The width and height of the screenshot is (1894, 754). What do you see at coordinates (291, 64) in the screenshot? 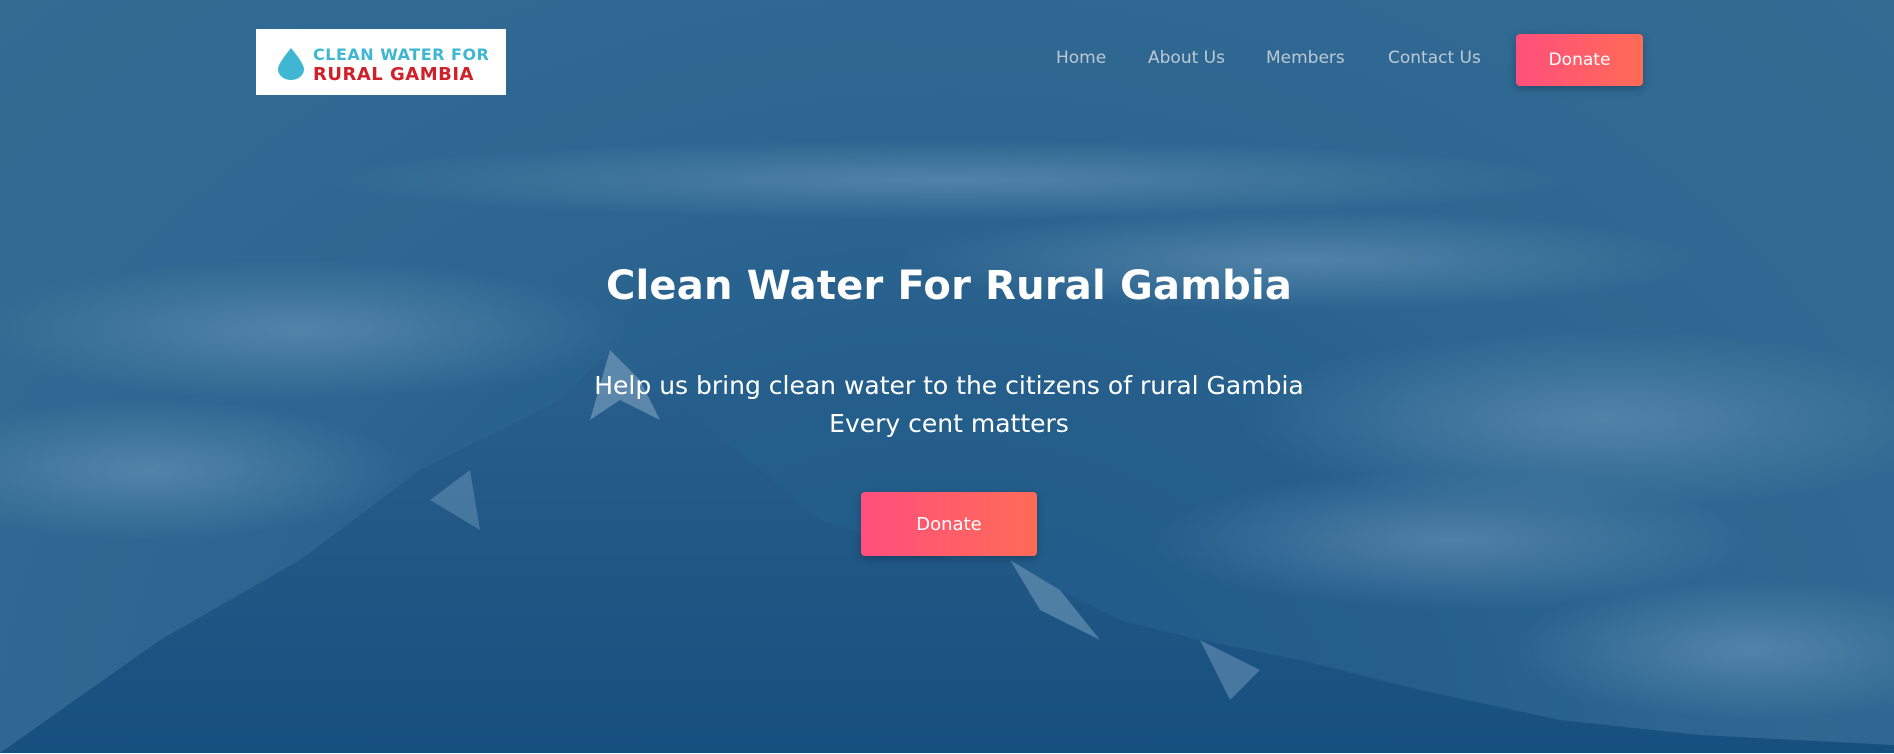
I see `water-drop-icon` at bounding box center [291, 64].